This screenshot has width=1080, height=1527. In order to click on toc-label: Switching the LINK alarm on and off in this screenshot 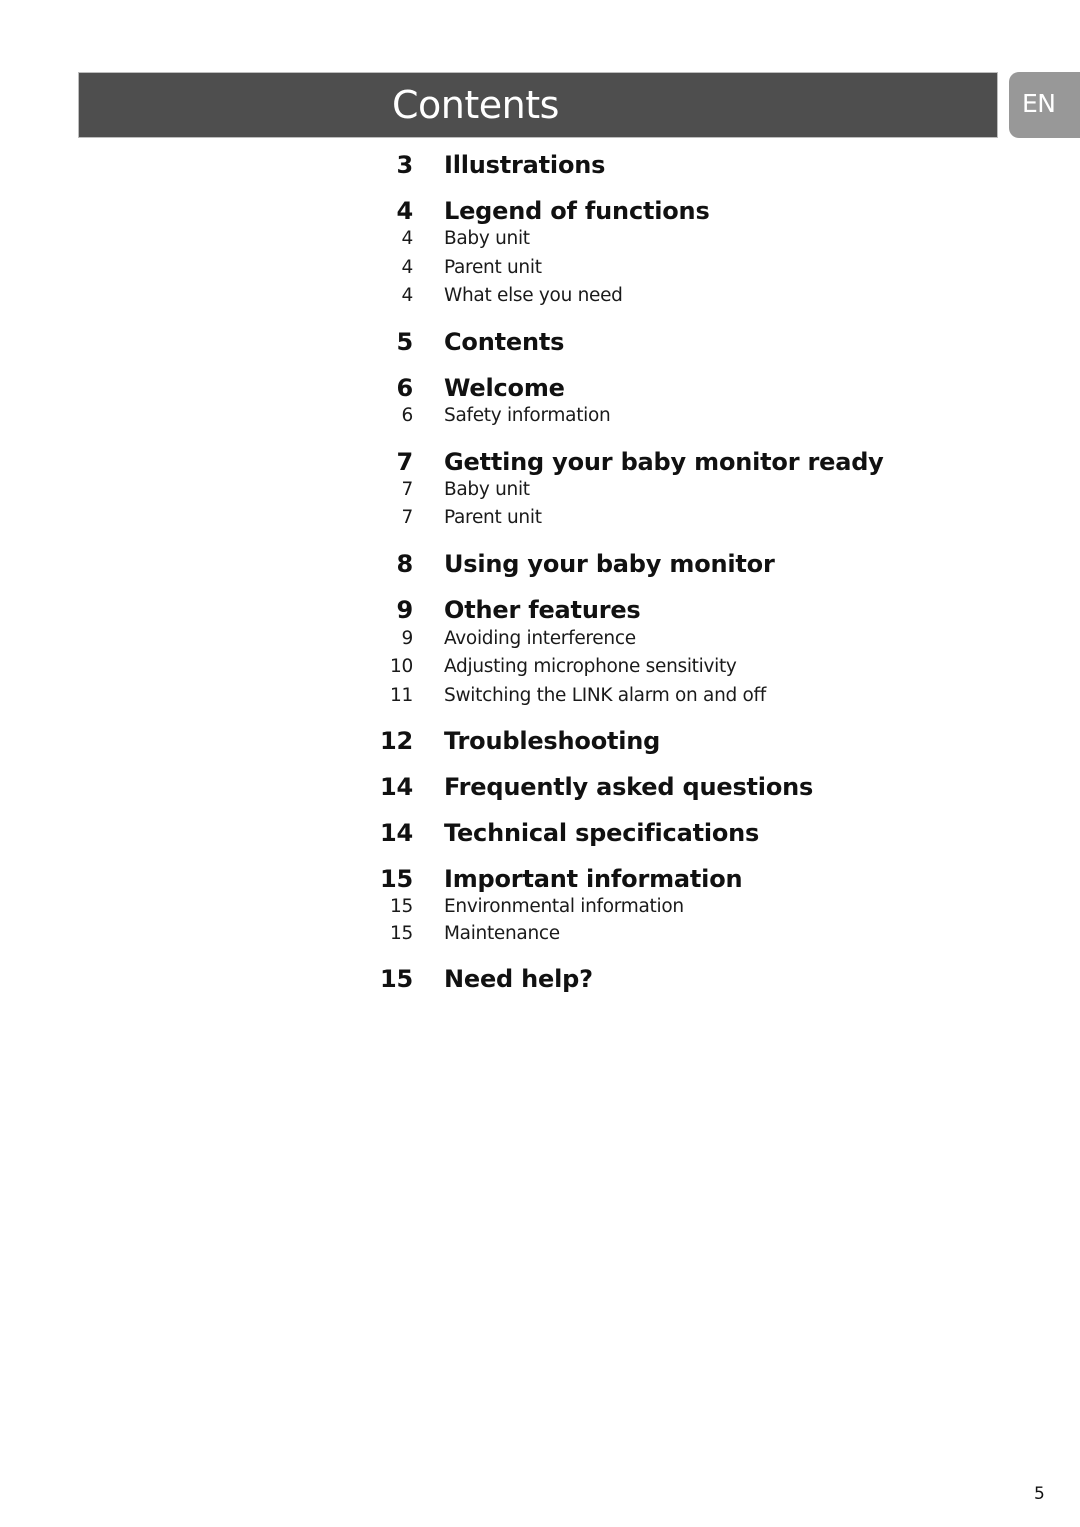, I will do `click(605, 695)`.